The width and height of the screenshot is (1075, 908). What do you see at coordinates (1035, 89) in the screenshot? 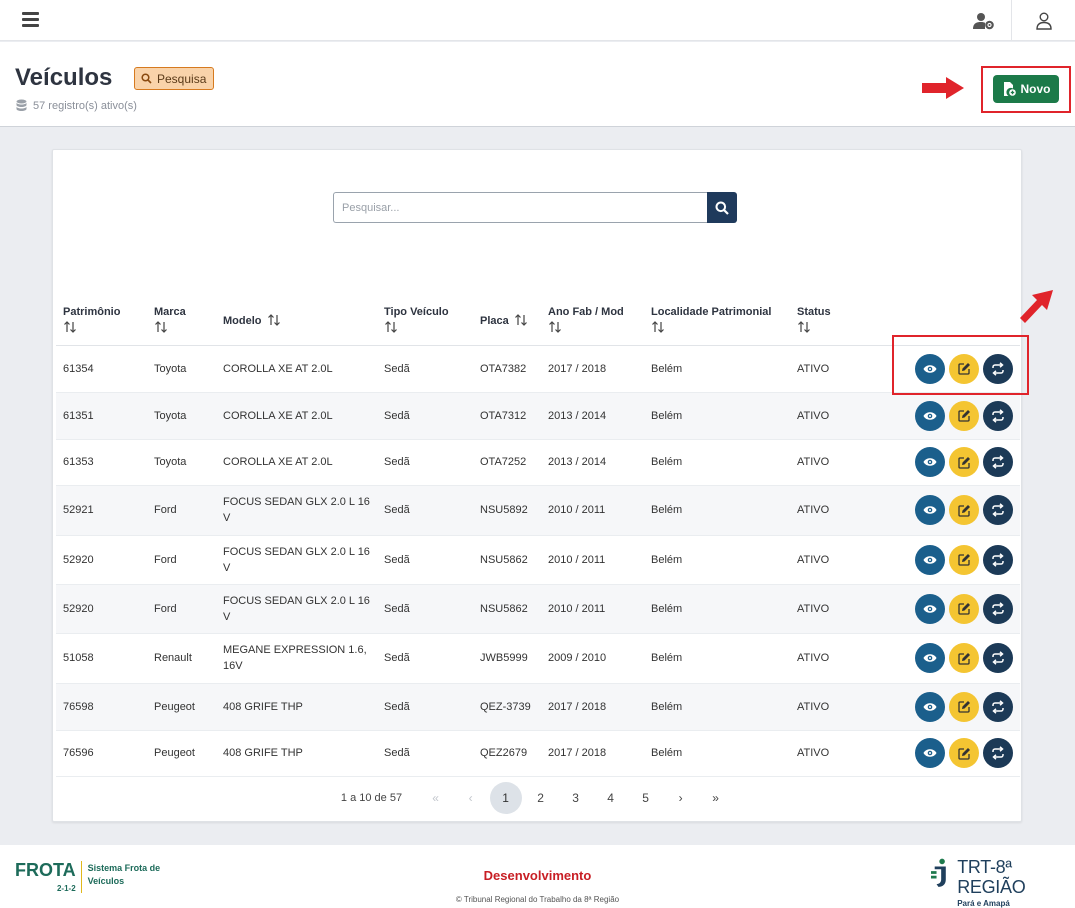
I see `new-button-label: Novo` at bounding box center [1035, 89].